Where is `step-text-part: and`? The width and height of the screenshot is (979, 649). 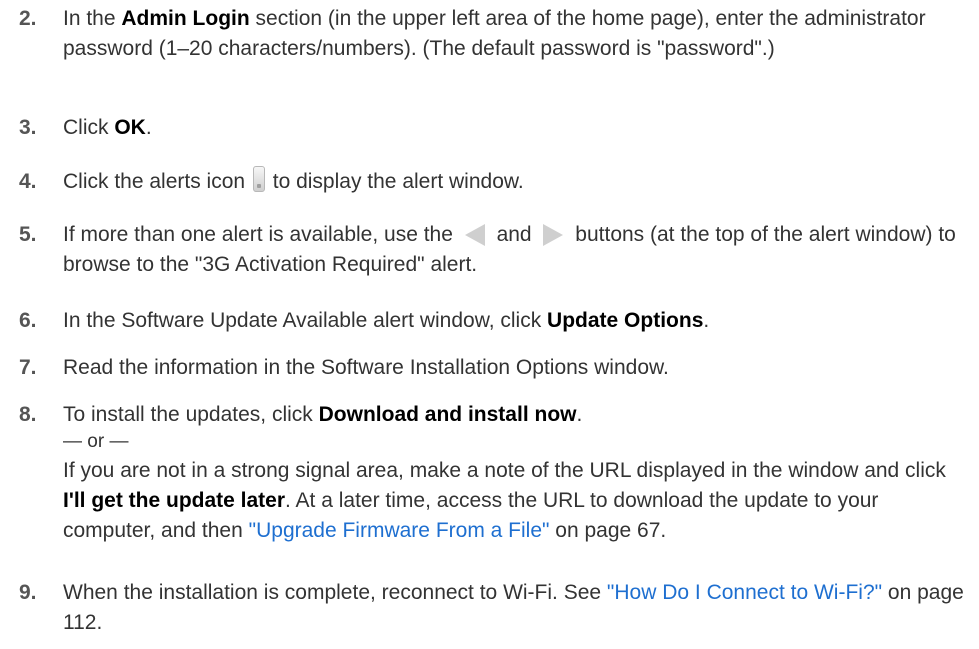
step-text-part: and is located at coordinates (514, 234).